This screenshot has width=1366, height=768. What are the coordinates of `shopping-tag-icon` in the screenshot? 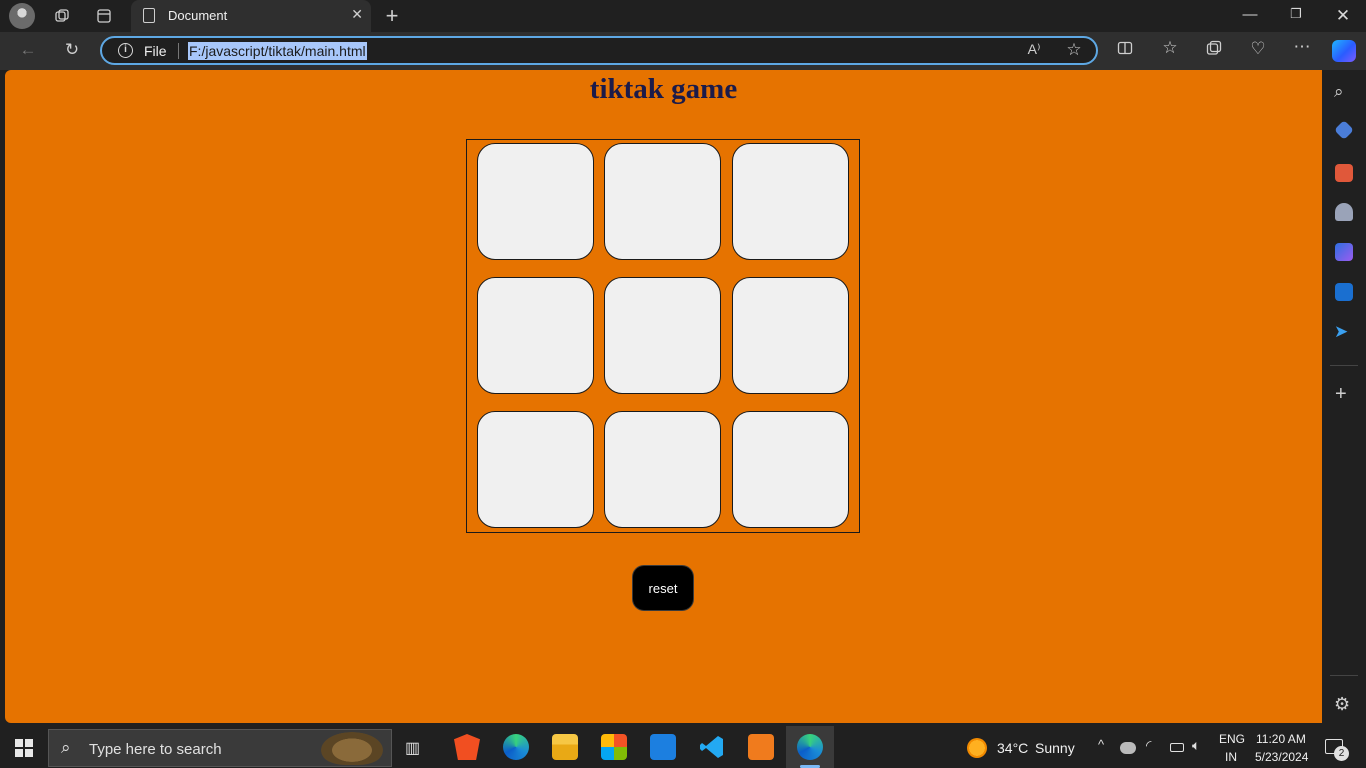 It's located at (1344, 130).